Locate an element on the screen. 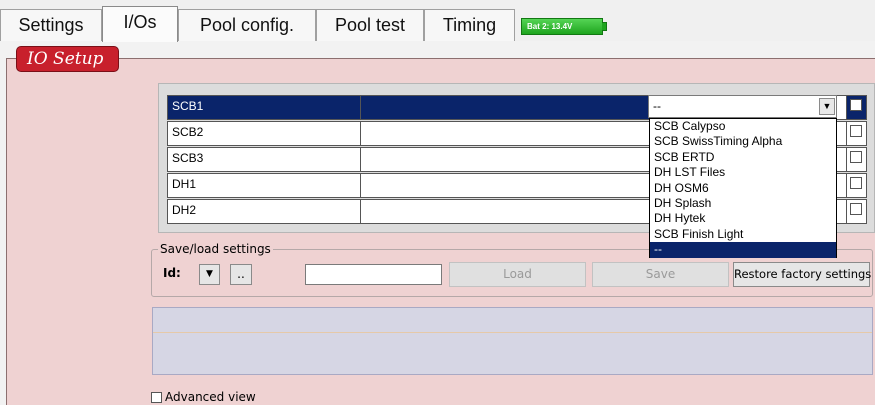  device-type-select: -- ▼ is located at coordinates (742, 106).